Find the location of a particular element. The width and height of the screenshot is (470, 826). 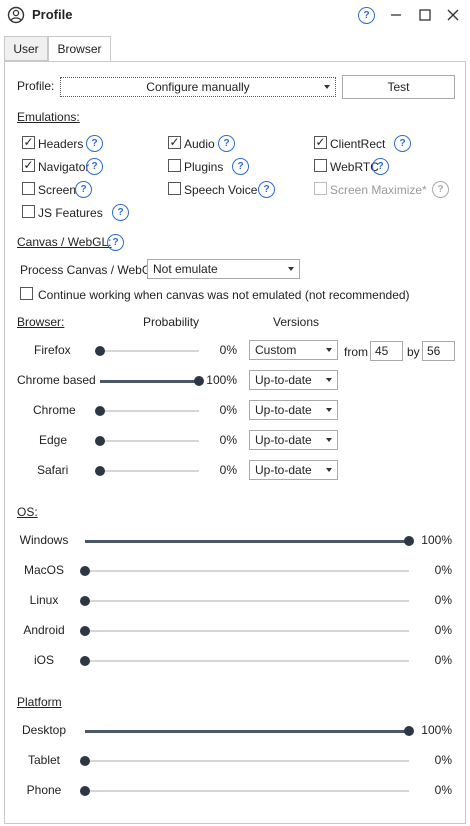

browser-name: Firefox is located at coordinates (52, 350).